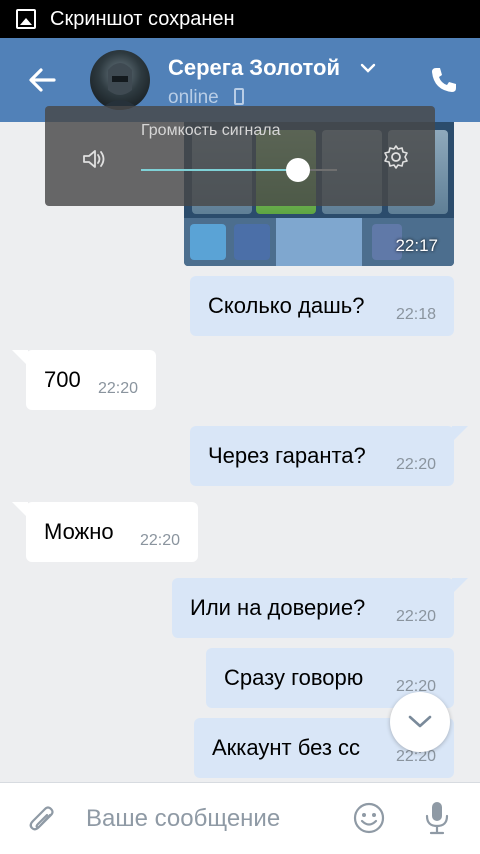  What do you see at coordinates (142, 18) in the screenshot?
I see `status-notification-text: Скриншот сохранен` at bounding box center [142, 18].